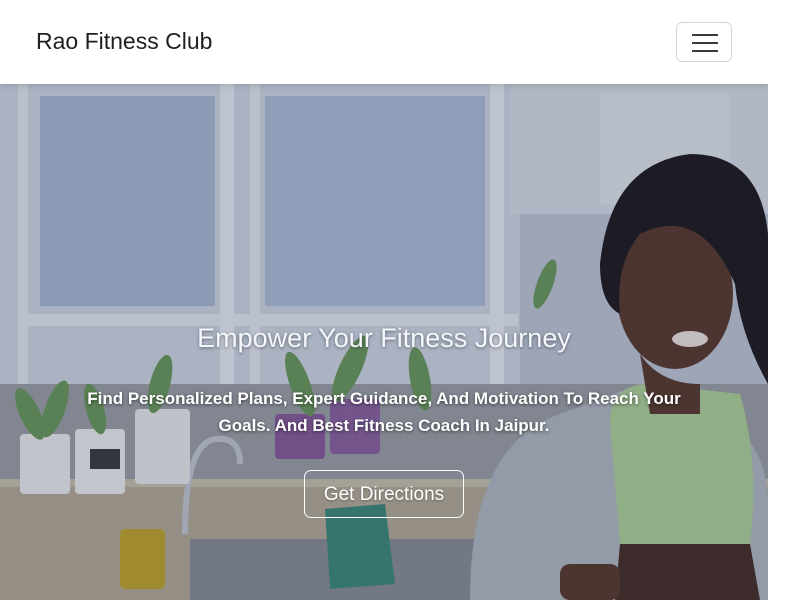 This screenshot has height=600, width=800. I want to click on hero-title: Empower Your Fitness Journey, so click(384, 338).